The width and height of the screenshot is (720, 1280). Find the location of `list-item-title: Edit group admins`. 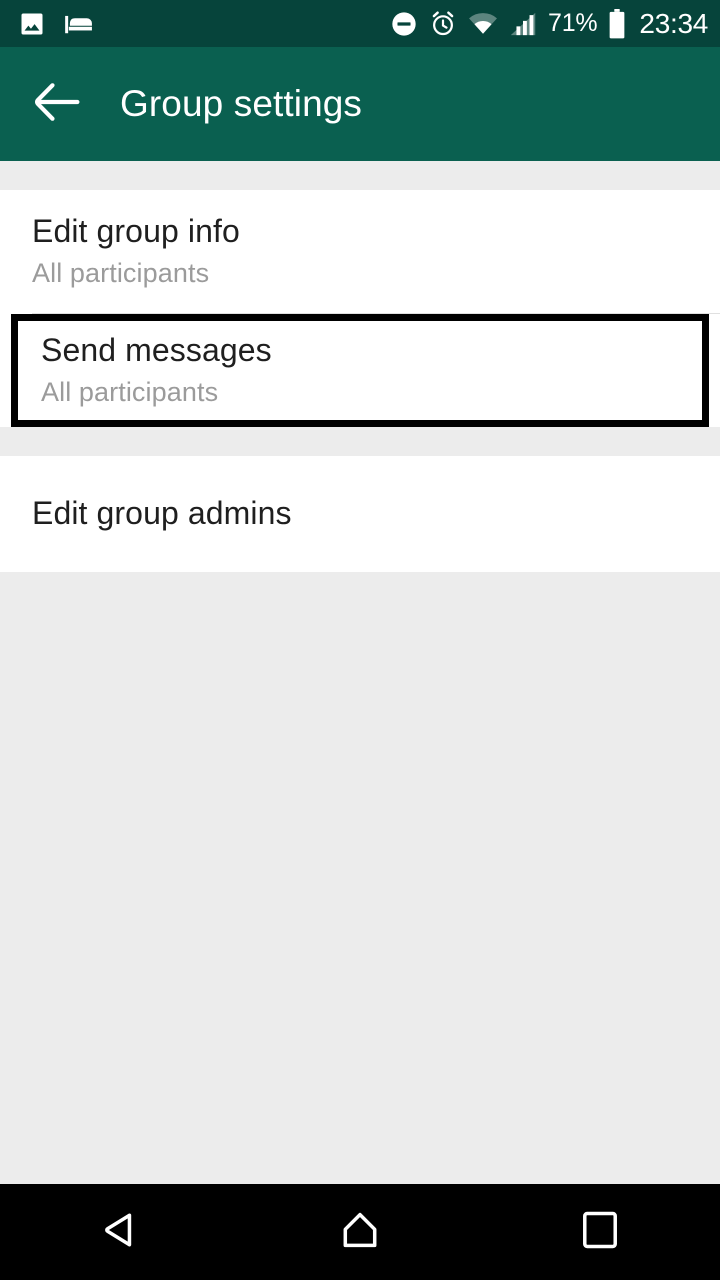

list-item-title: Edit group admins is located at coordinates (162, 513).